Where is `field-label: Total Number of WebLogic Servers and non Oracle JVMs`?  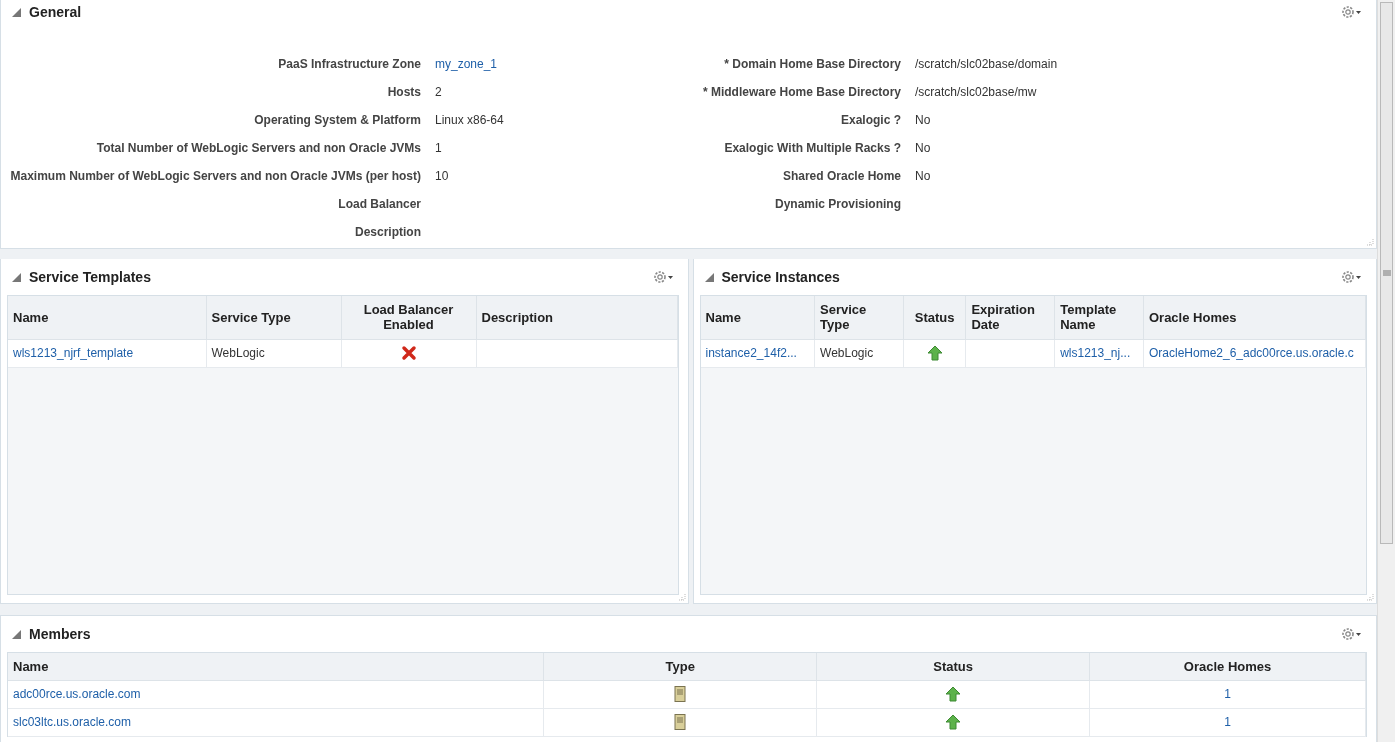 field-label: Total Number of WebLogic Servers and non Oracle JVMs is located at coordinates (258, 148).